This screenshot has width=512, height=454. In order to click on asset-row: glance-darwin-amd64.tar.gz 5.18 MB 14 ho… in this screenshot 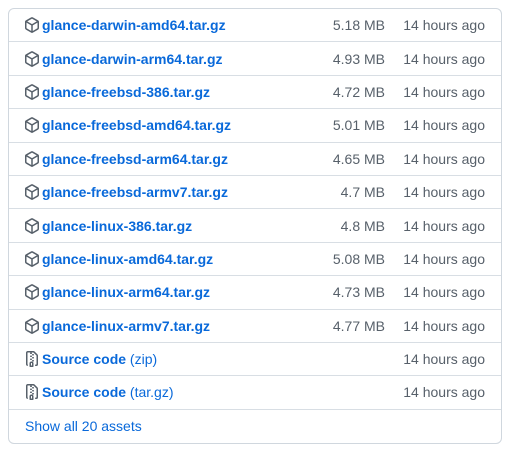, I will do `click(255, 26)`.